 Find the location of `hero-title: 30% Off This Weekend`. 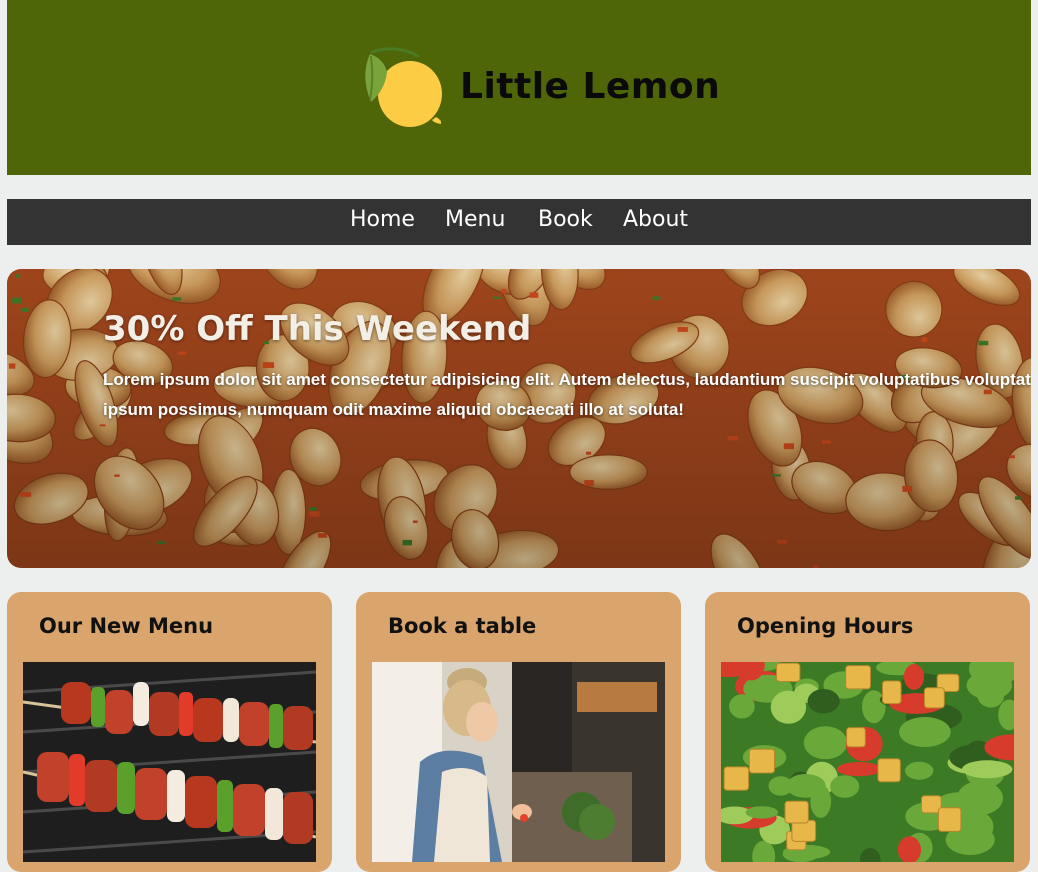

hero-title: 30% Off This Weekend is located at coordinates (317, 329).